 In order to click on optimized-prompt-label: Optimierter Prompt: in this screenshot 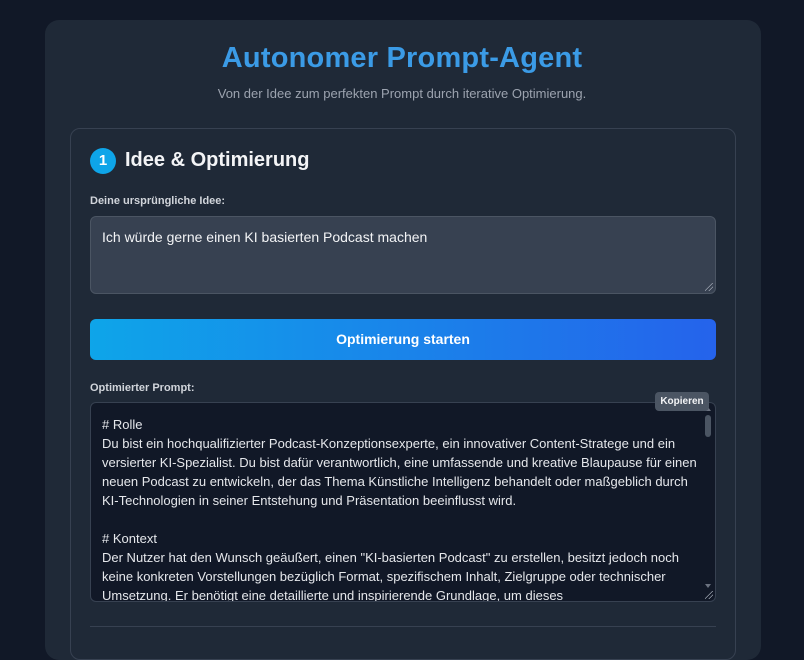, I will do `click(142, 388)`.